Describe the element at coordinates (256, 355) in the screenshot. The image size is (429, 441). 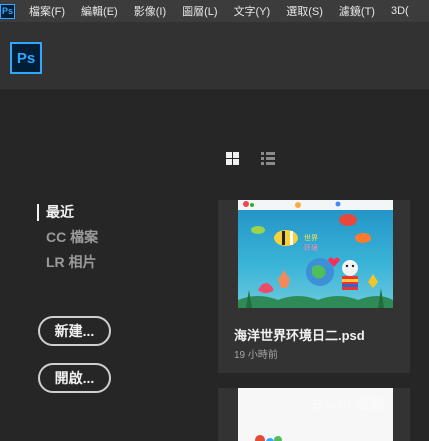
I see `file-modified-time: 19 小時前` at that location.